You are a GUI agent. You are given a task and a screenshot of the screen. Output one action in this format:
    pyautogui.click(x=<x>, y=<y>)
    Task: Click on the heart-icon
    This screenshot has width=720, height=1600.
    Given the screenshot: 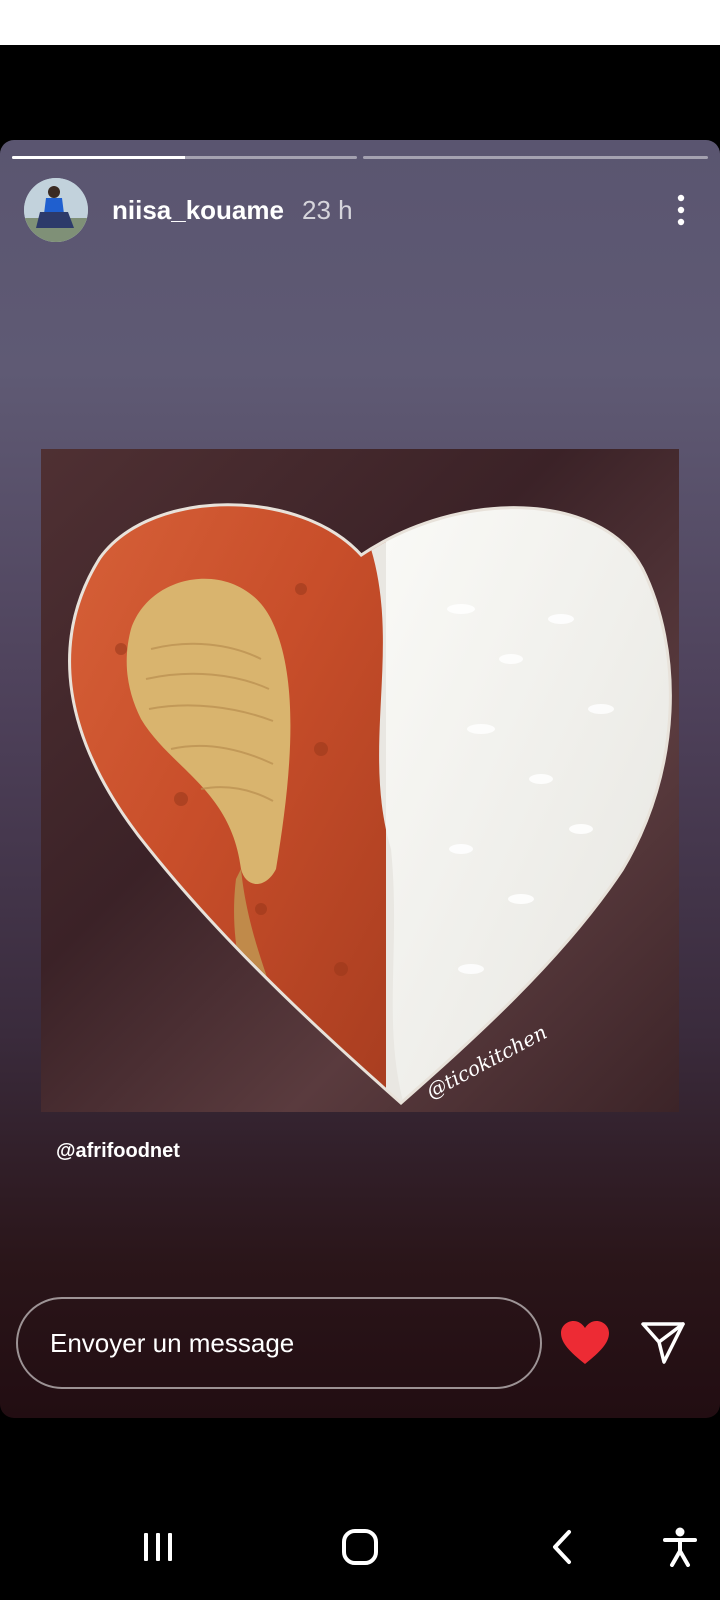 What is the action you would take?
    pyautogui.click(x=585, y=1343)
    